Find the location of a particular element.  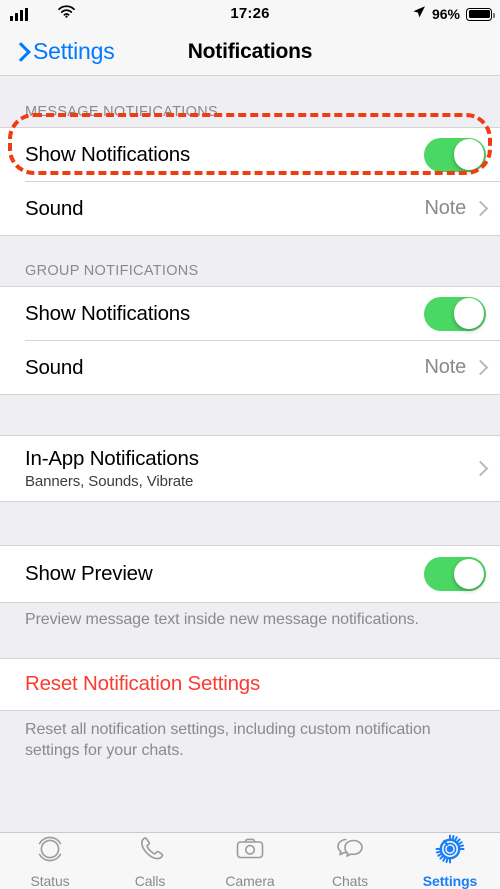

tab-label: Settings is located at coordinates (450, 881).